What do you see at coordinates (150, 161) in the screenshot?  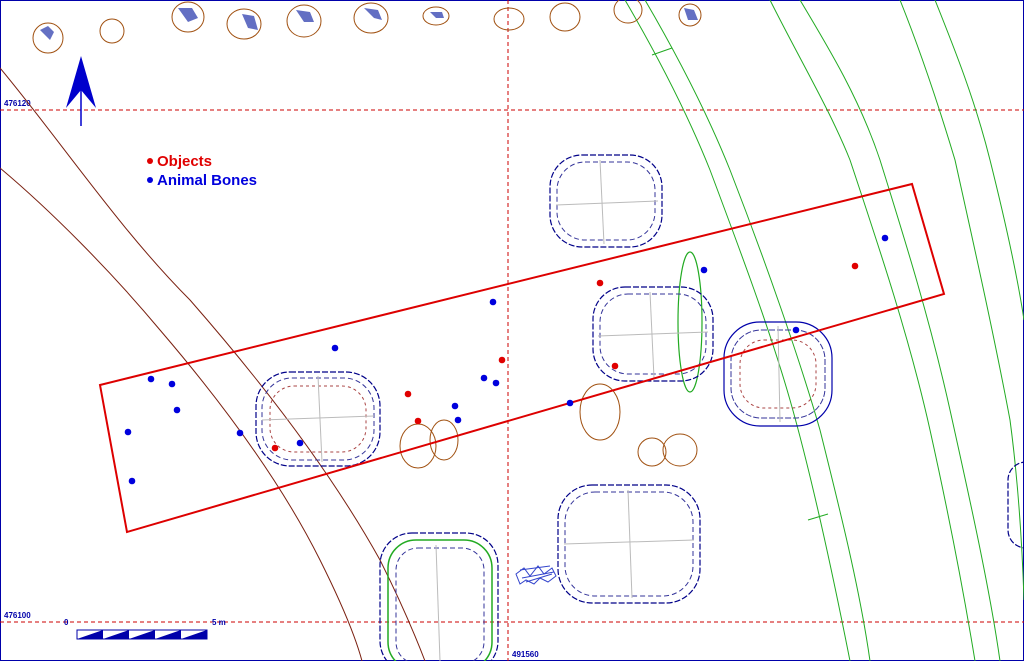 I see `legend-dot-objects` at bounding box center [150, 161].